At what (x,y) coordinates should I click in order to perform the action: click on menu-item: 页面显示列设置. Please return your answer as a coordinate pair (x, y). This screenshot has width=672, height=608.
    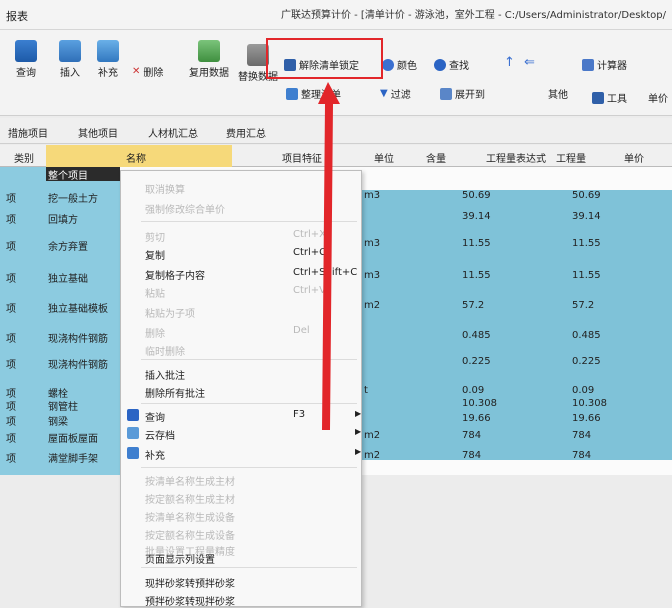
    Looking at the image, I should click on (250, 558).